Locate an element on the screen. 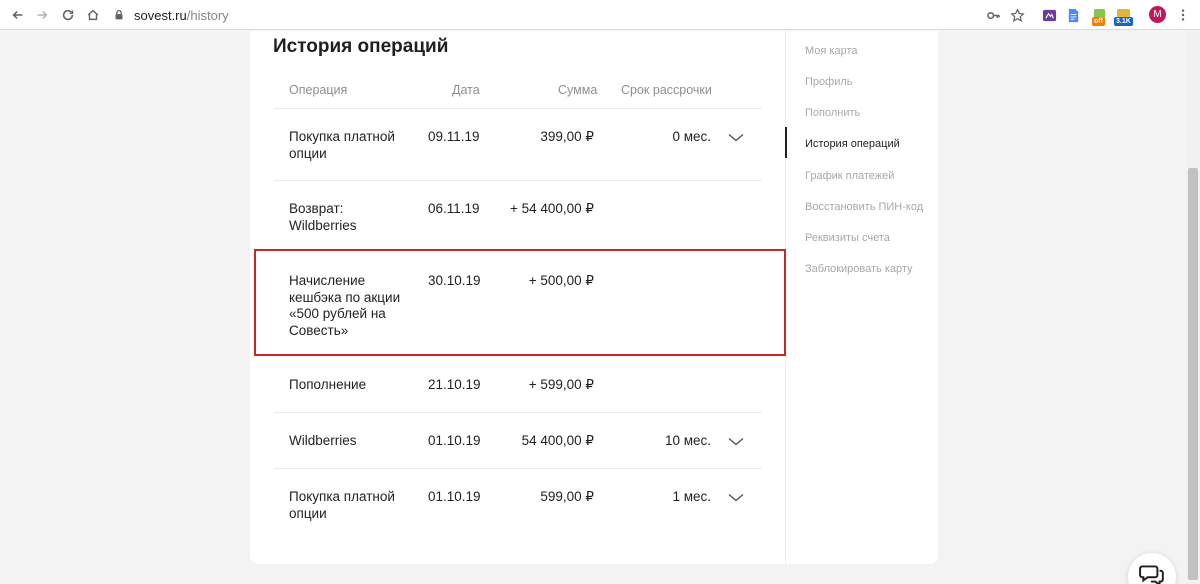  side-menu-top-up: Пополнить is located at coordinates (832, 113).